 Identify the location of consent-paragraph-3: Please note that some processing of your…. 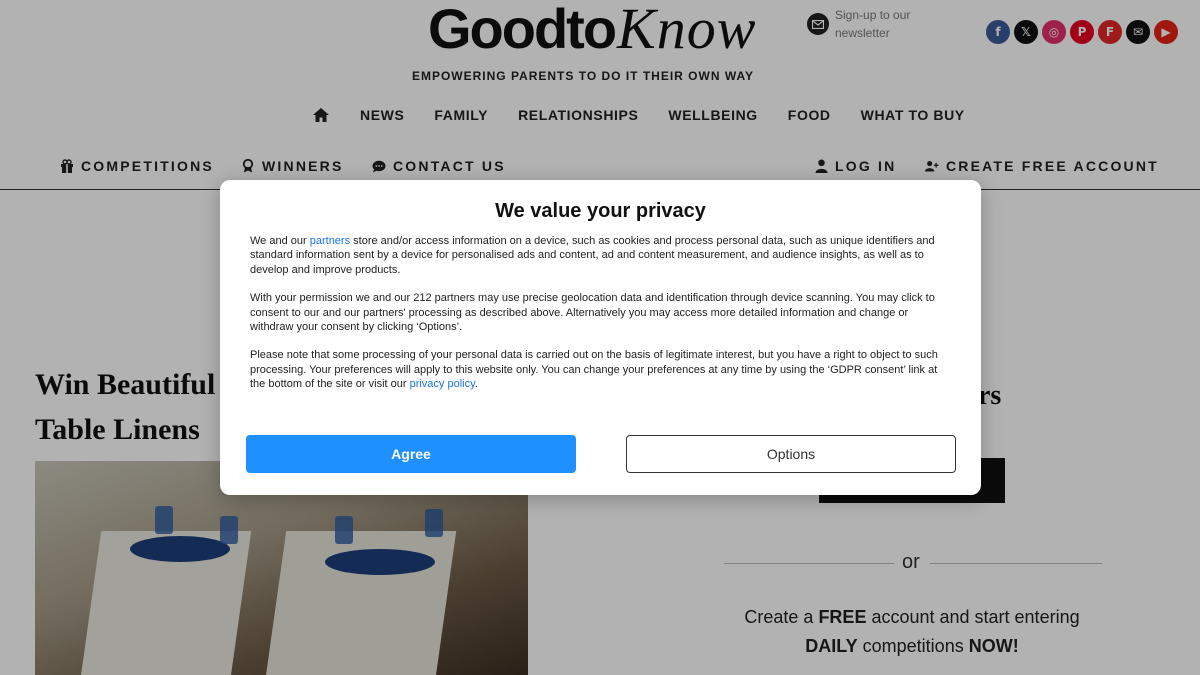
(601, 369).